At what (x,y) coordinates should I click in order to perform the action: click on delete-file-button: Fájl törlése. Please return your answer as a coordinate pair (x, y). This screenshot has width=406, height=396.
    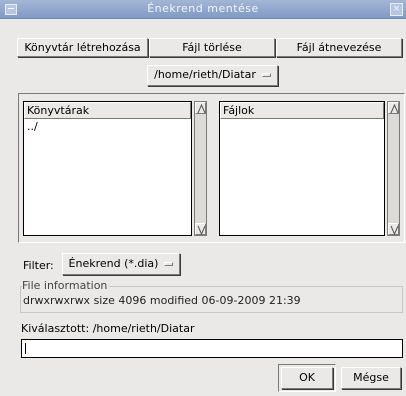
    Looking at the image, I should click on (212, 47).